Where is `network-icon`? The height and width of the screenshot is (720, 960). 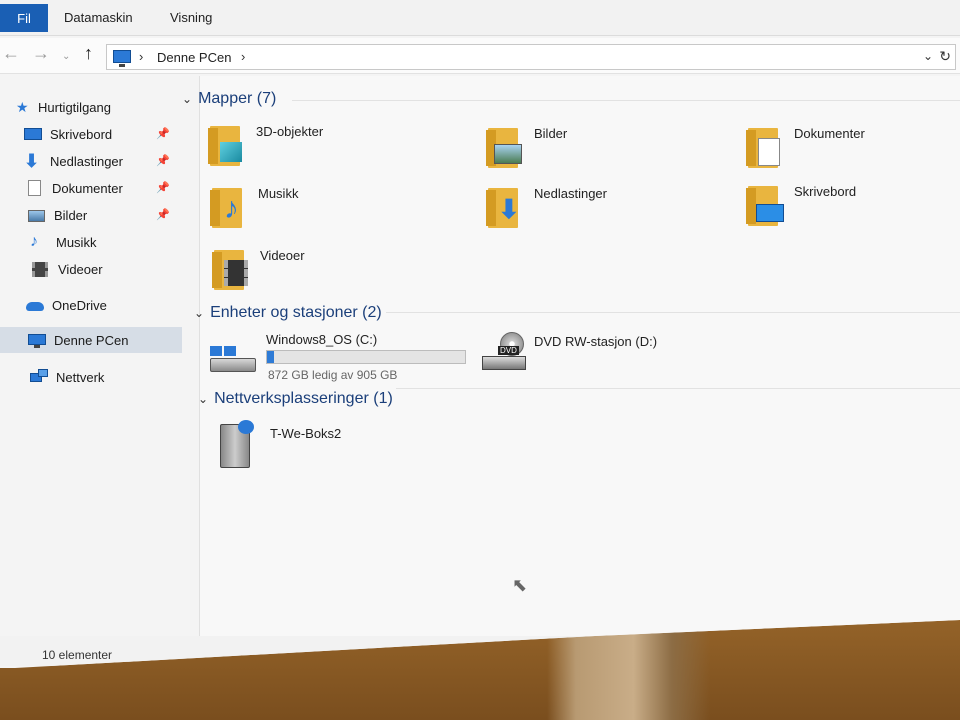
network-icon is located at coordinates (39, 377).